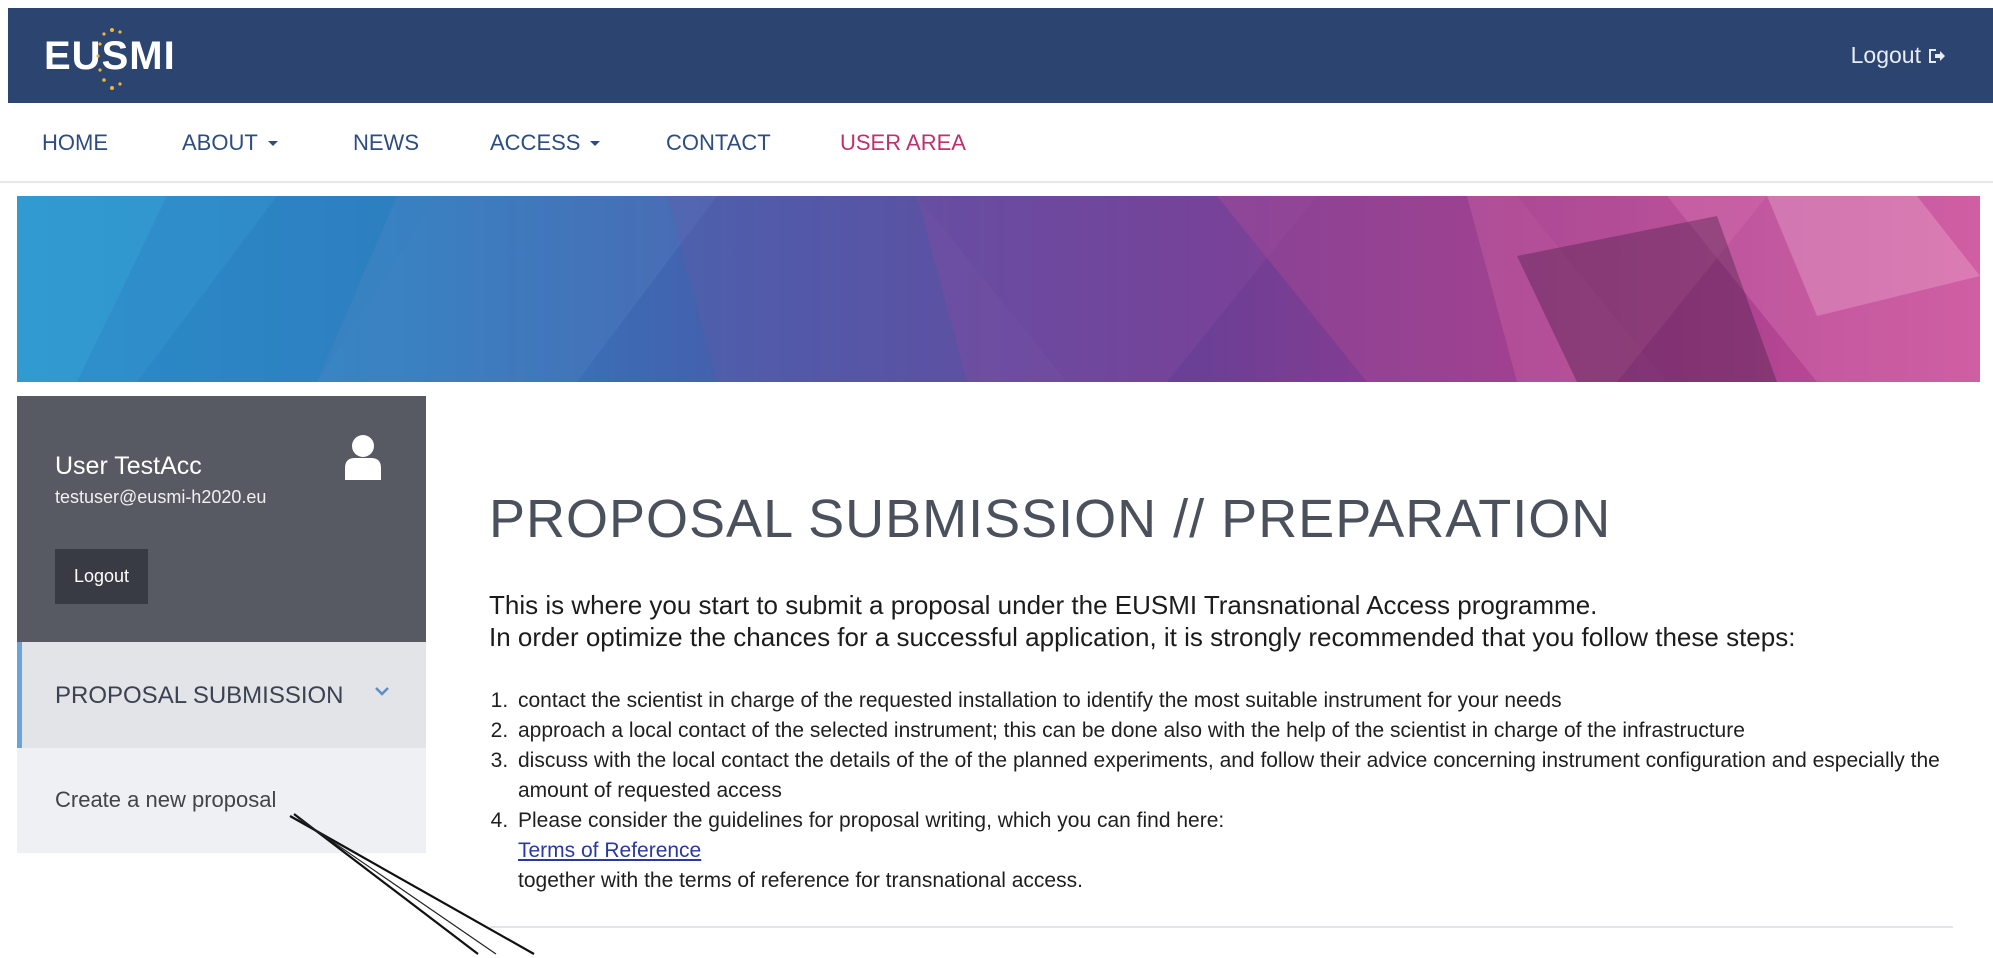  Describe the element at coordinates (1221, 927) in the screenshot. I see `divider` at that location.